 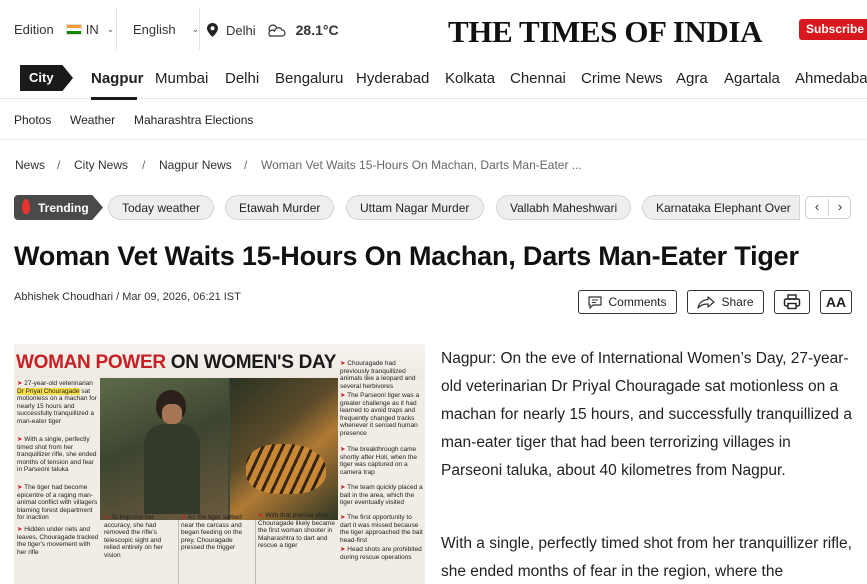 I want to click on breadcrumb-news: News, so click(x=30, y=165).